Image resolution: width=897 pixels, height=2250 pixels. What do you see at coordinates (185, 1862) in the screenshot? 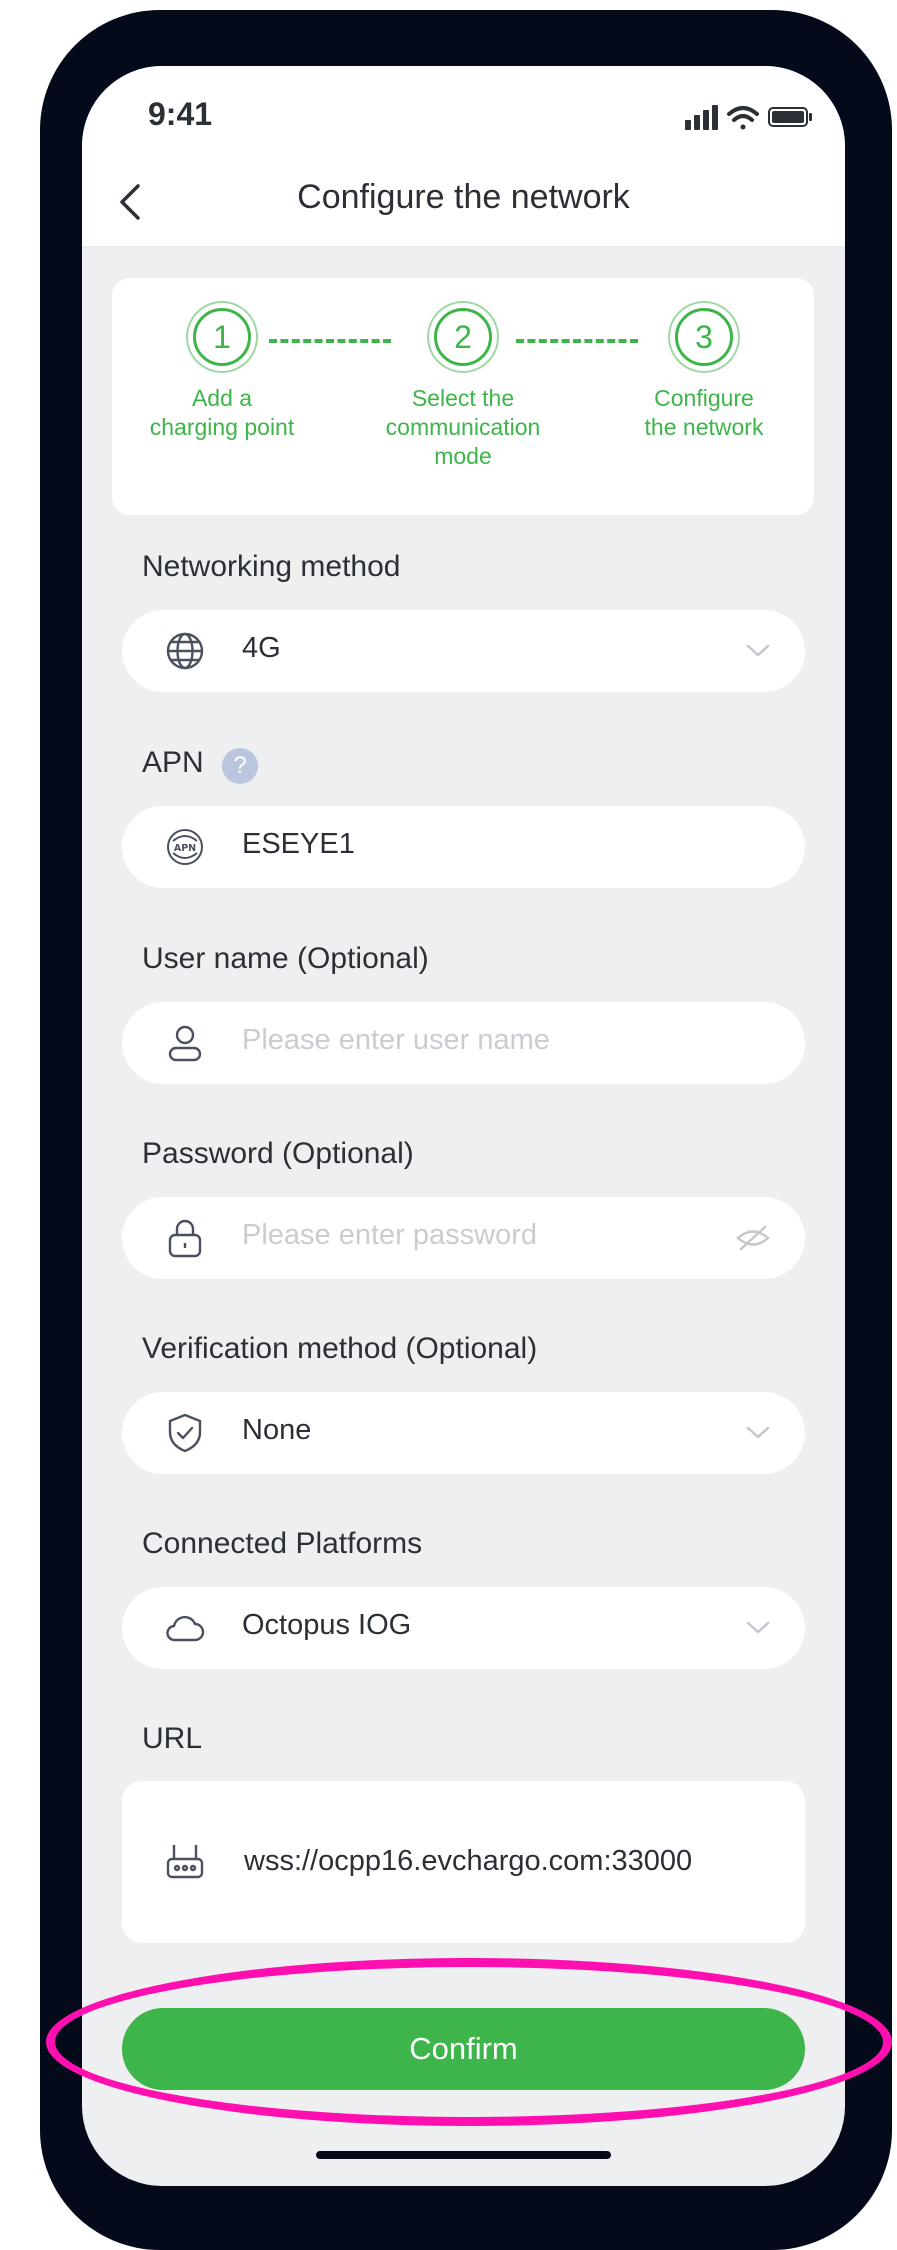
I see `router-icon` at bounding box center [185, 1862].